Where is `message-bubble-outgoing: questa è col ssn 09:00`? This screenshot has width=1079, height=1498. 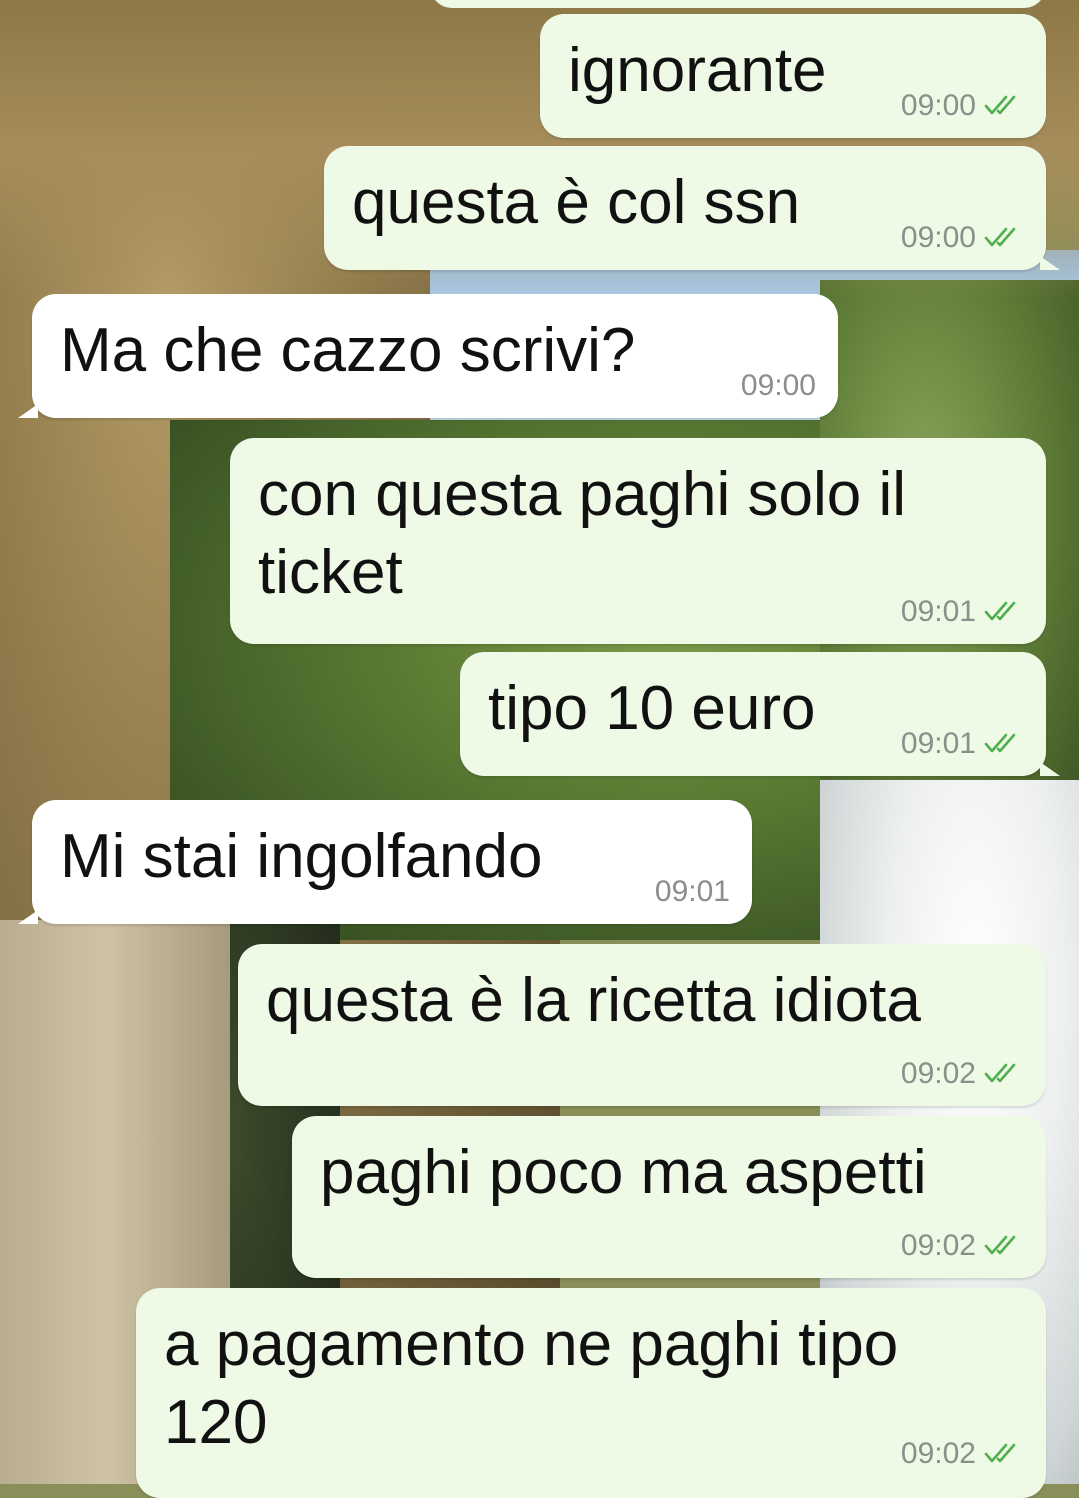 message-bubble-outgoing: questa è col ssn 09:00 is located at coordinates (692, 208).